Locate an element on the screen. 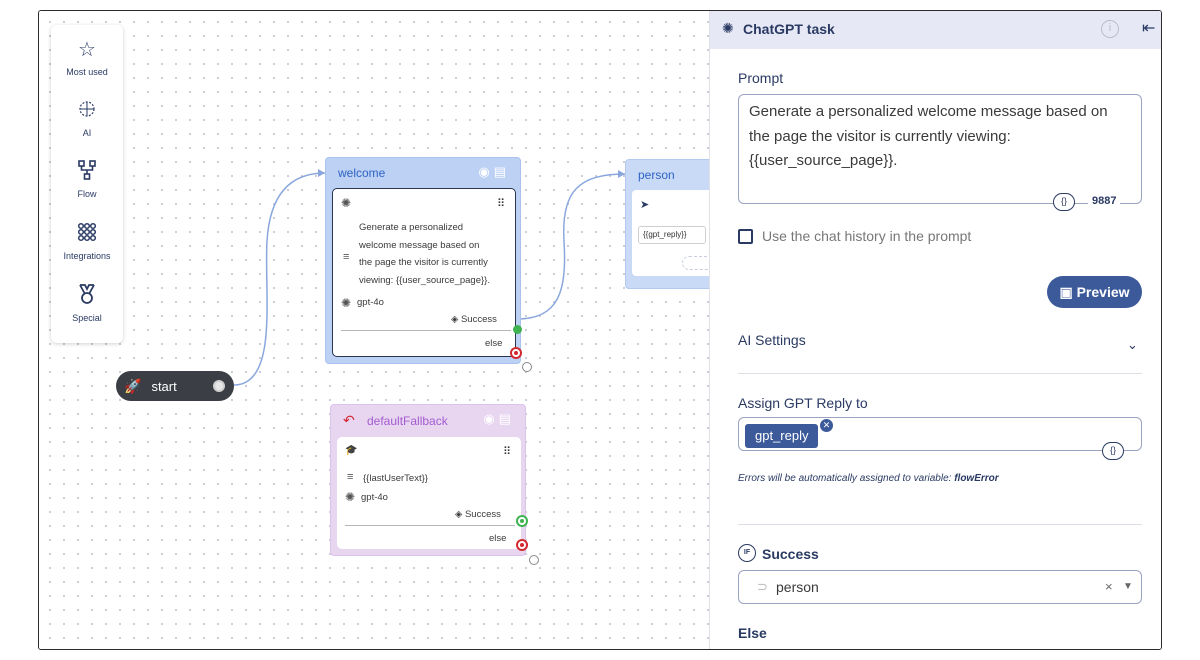 The height and width of the screenshot is (660, 1200). remove-chip-icon: ✕ is located at coordinates (826, 425).